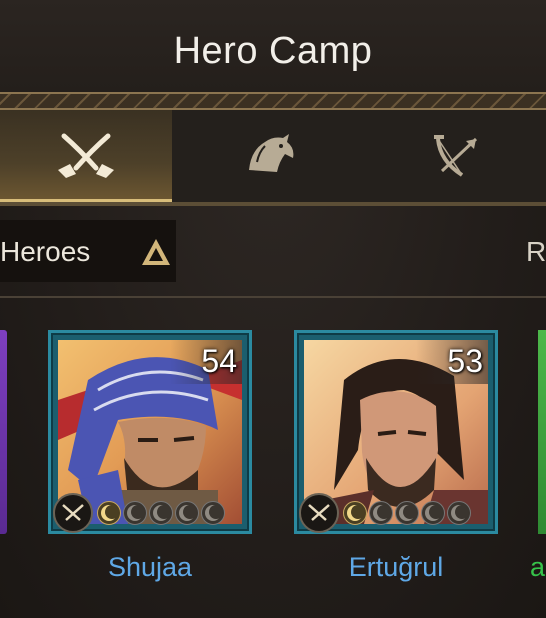  Describe the element at coordinates (45, 251) in the screenshot. I see `filter-label: Heroes` at that location.